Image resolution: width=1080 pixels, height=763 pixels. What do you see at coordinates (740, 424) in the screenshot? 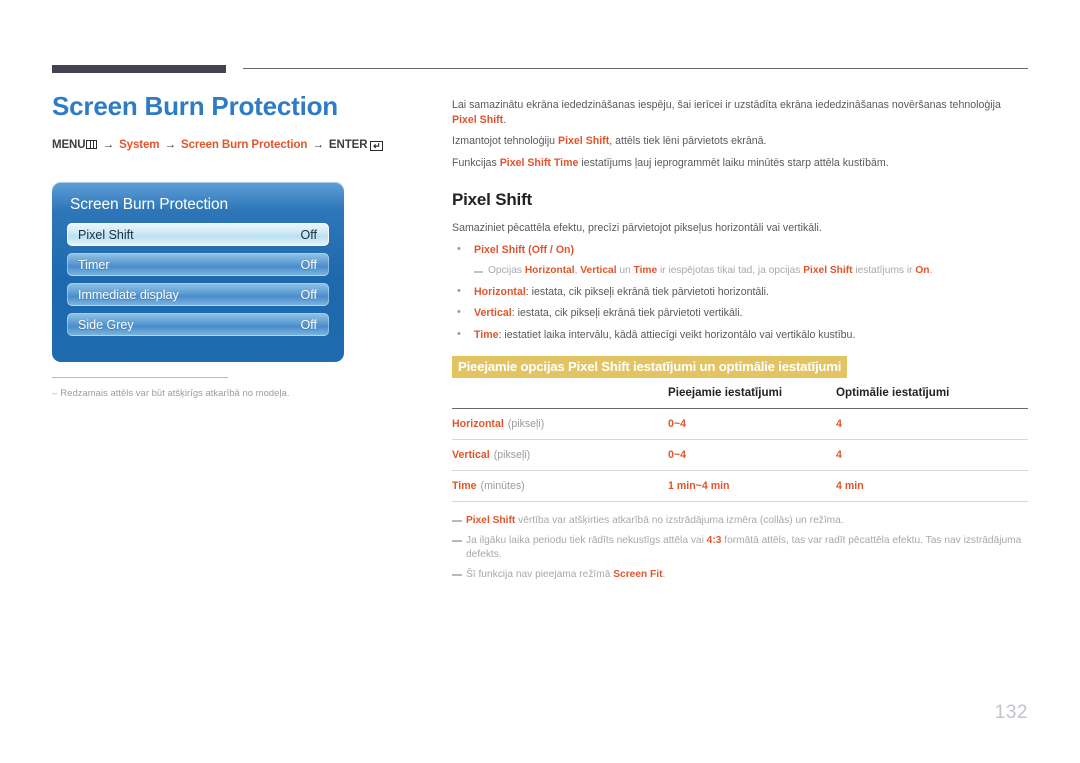
I see `table-row: Horizontal (pikseļi) 0~4 4` at bounding box center [740, 424].